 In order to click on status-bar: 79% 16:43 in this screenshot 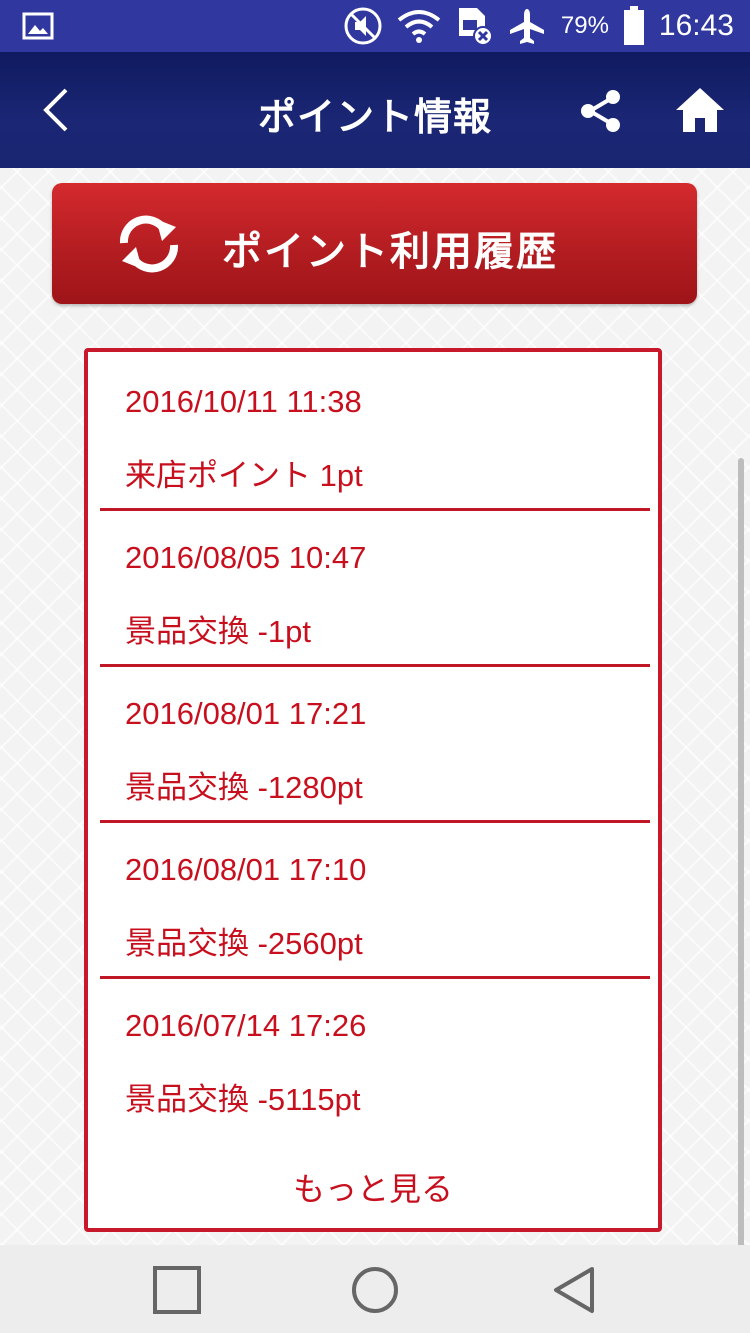, I will do `click(375, 26)`.